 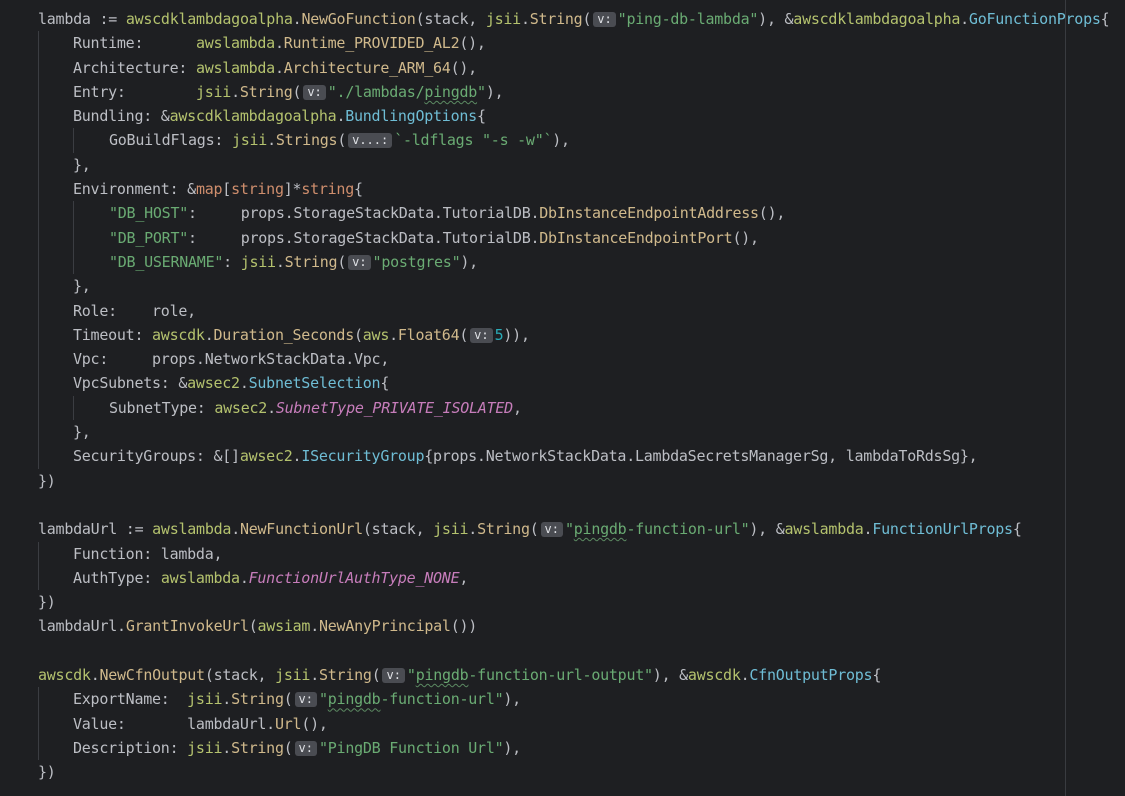 What do you see at coordinates (253, 116) in the screenshot?
I see `code-token: awscdklambdagoalpha` at bounding box center [253, 116].